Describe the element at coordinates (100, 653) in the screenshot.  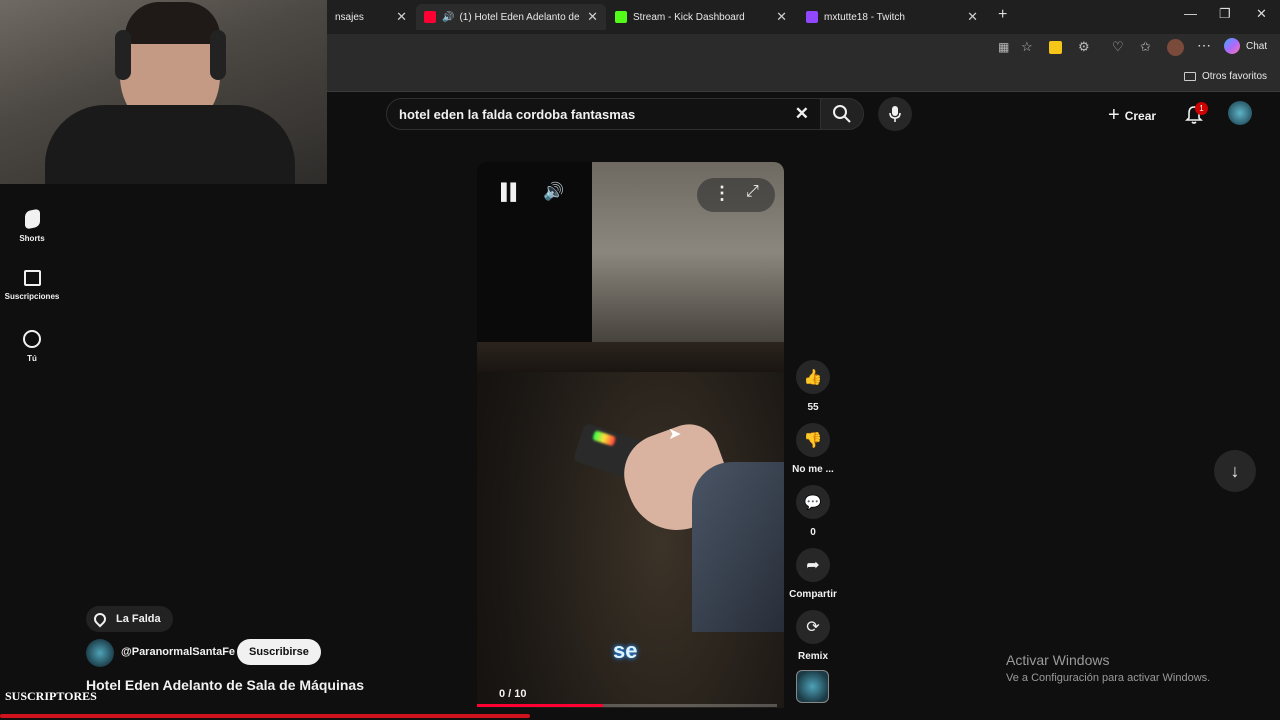
I see `channel-avatar` at that location.